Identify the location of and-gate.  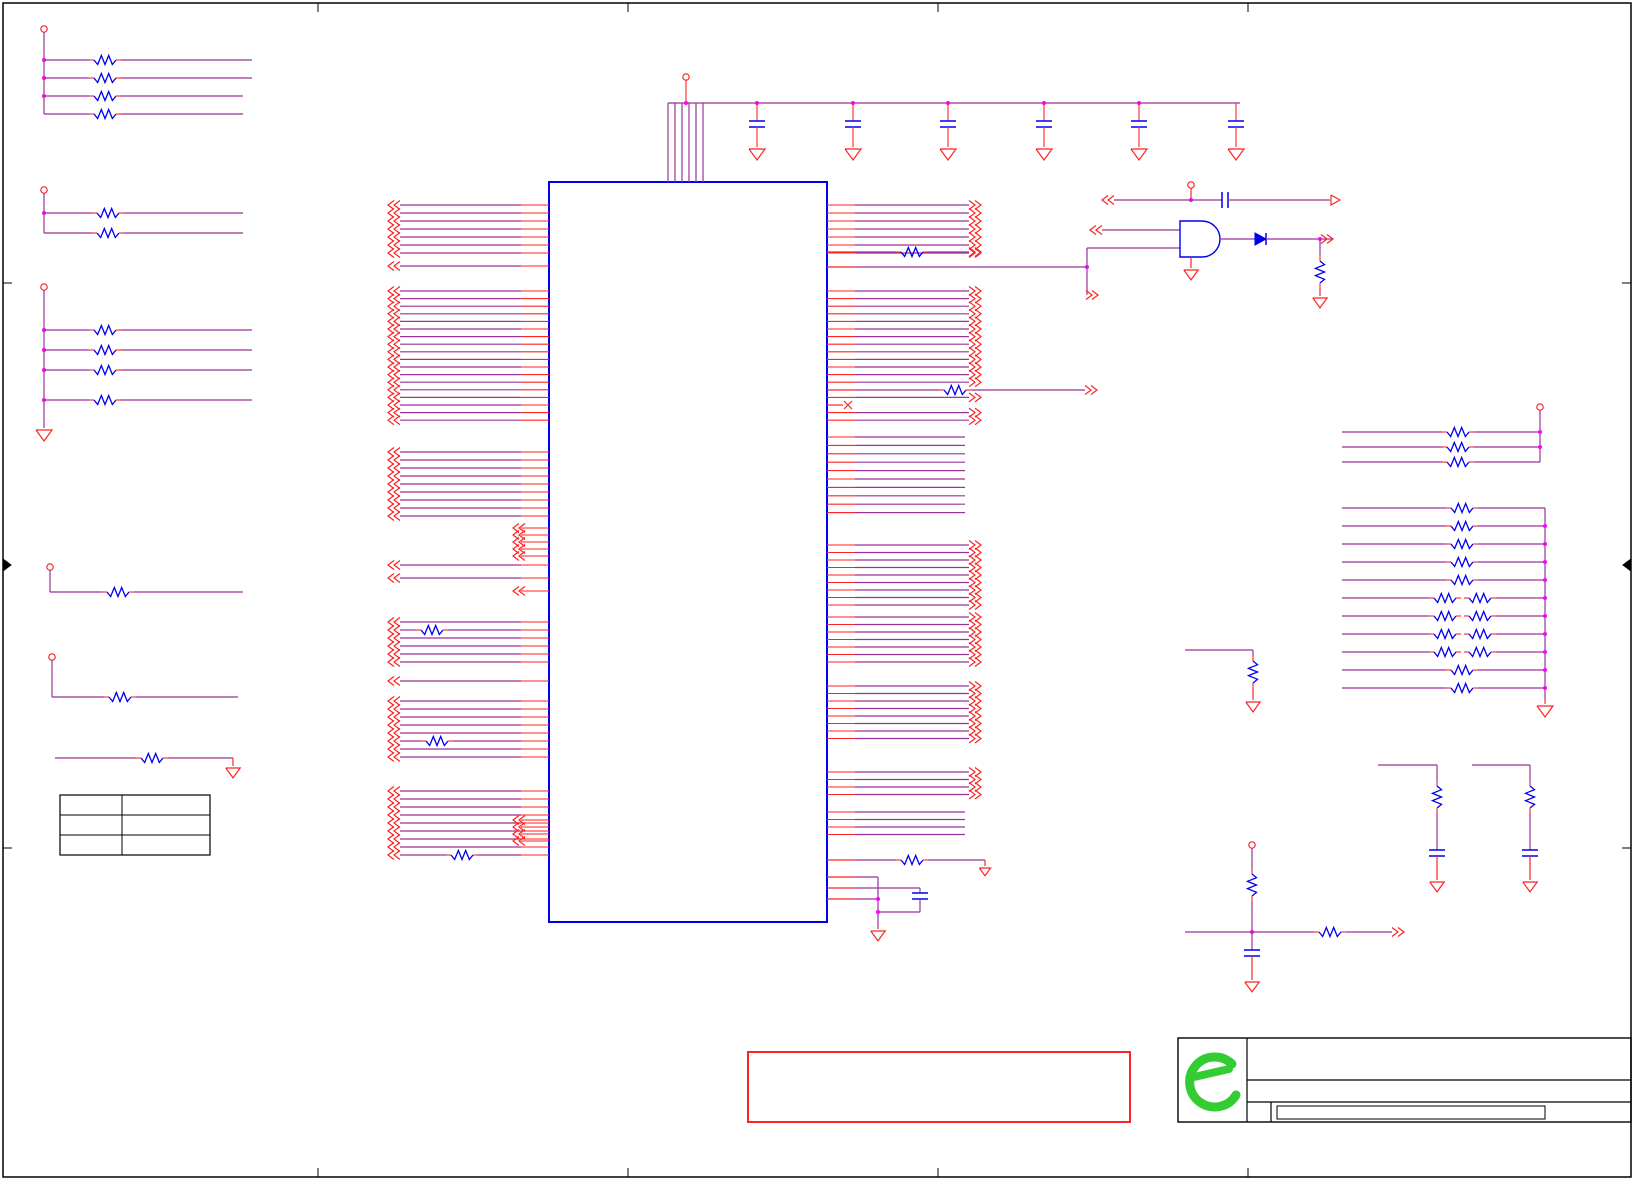
(1200, 239).